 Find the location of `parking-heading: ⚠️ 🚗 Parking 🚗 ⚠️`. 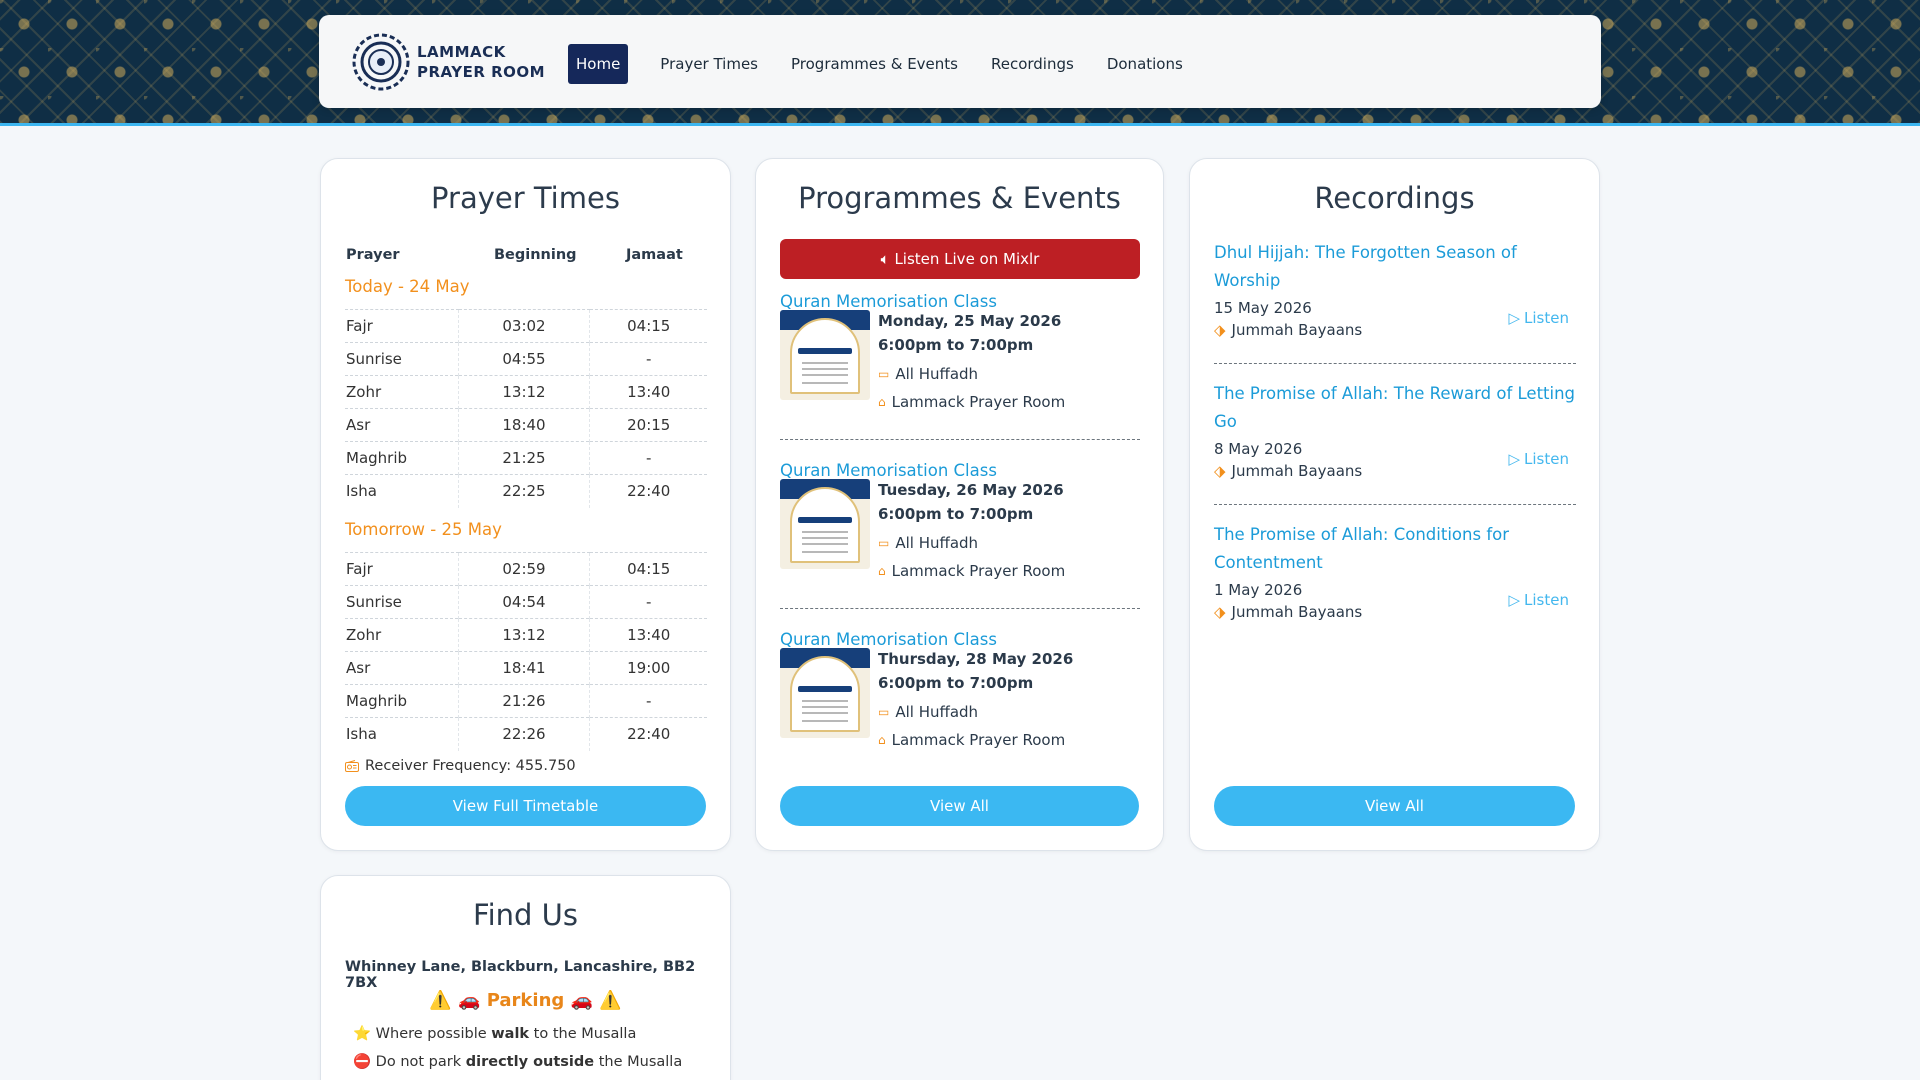

parking-heading: ⚠️ 🚗 Parking 🚗 ⚠️ is located at coordinates (525, 1000).